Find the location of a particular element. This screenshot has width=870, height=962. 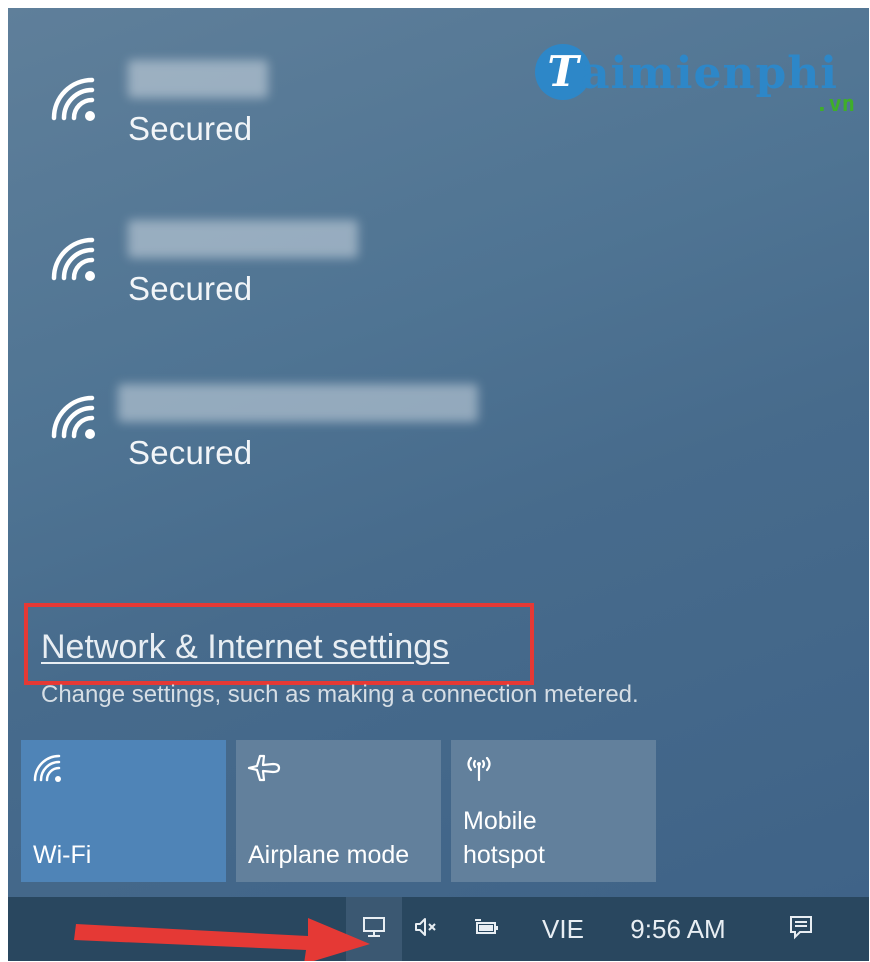

volume-muted-icon is located at coordinates (426, 929).